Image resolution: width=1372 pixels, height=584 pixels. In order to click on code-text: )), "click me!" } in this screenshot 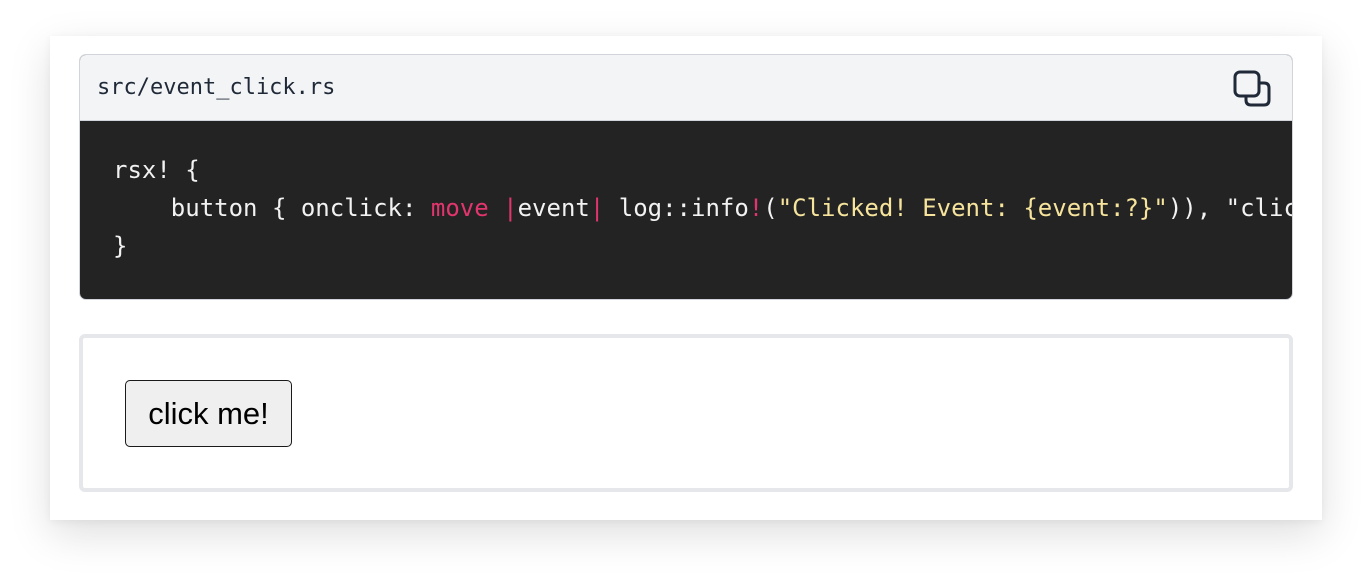, I will do `click(1229, 208)`.